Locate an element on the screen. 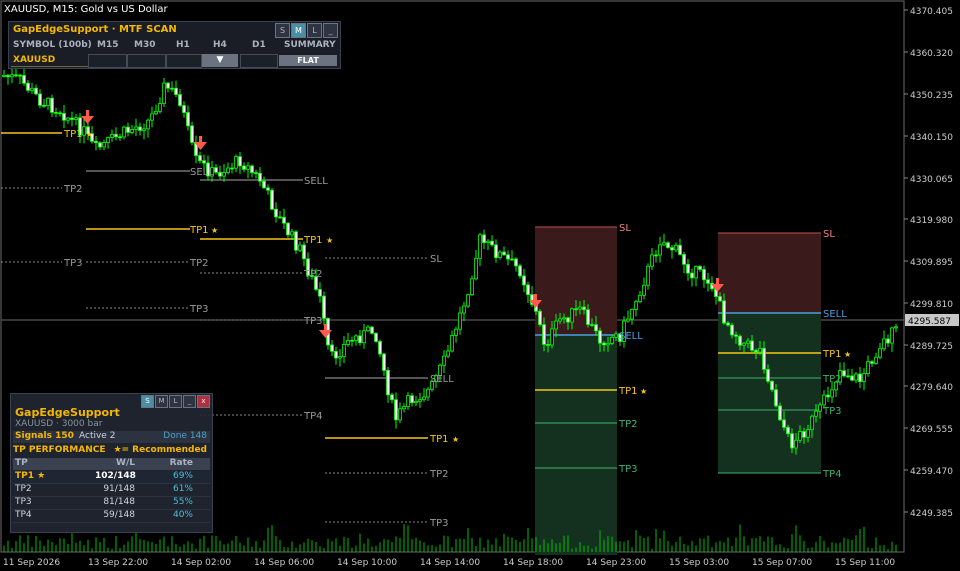 The image size is (960, 571). col-summary: SUMMARY is located at coordinates (310, 45).